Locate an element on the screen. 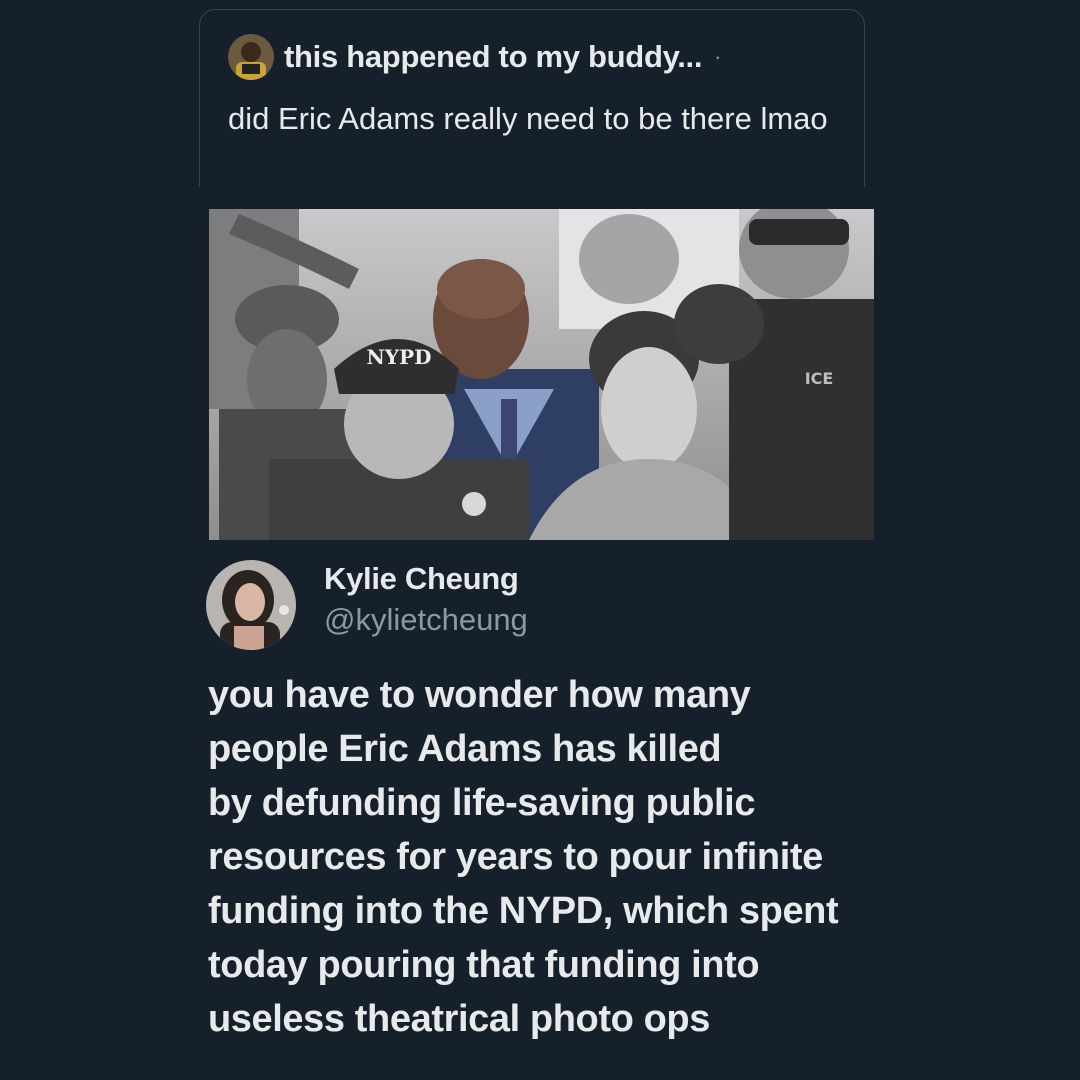 Image resolution: width=1080 pixels, height=1080 pixels. tweet-text-line: resources for years to pour infinite is located at coordinates (515, 857).